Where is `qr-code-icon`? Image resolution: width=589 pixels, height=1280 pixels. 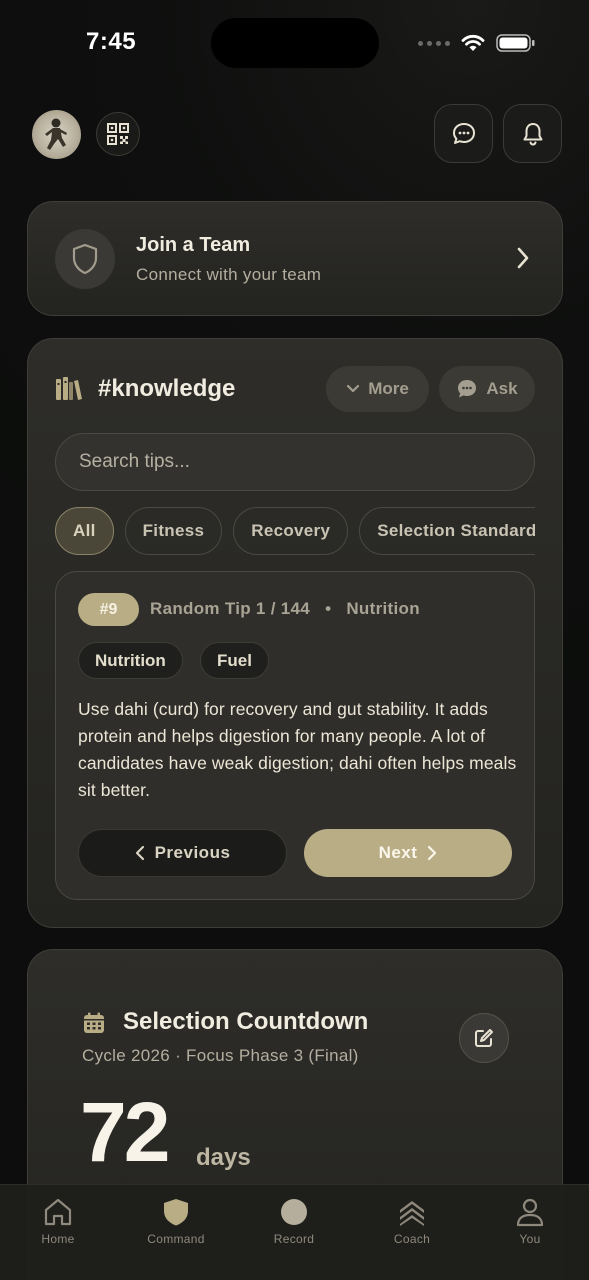 qr-code-icon is located at coordinates (118, 134).